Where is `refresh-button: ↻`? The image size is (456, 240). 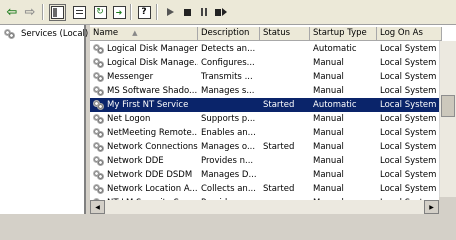
refresh-button: ↻ is located at coordinates (100, 12).